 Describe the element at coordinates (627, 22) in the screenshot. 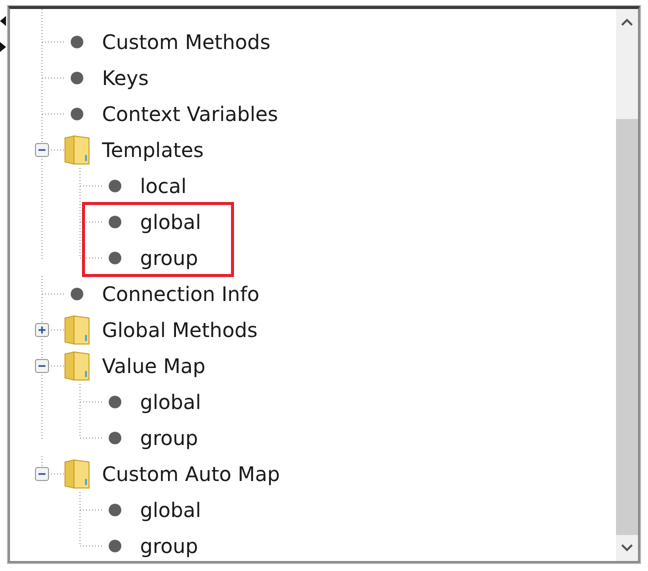

I see `chevron-up-icon` at that location.